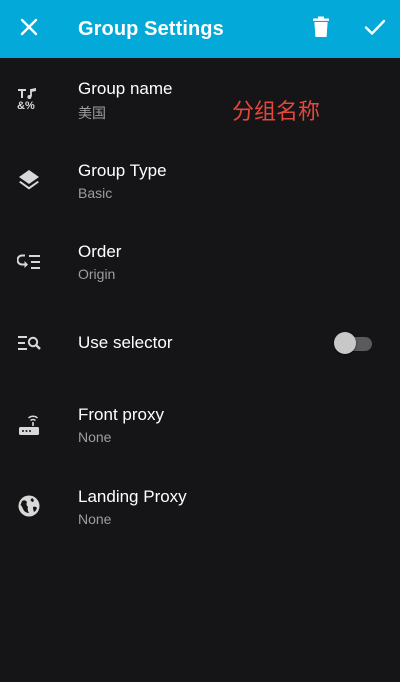 The image size is (400, 682). I want to click on close-icon, so click(29, 29).